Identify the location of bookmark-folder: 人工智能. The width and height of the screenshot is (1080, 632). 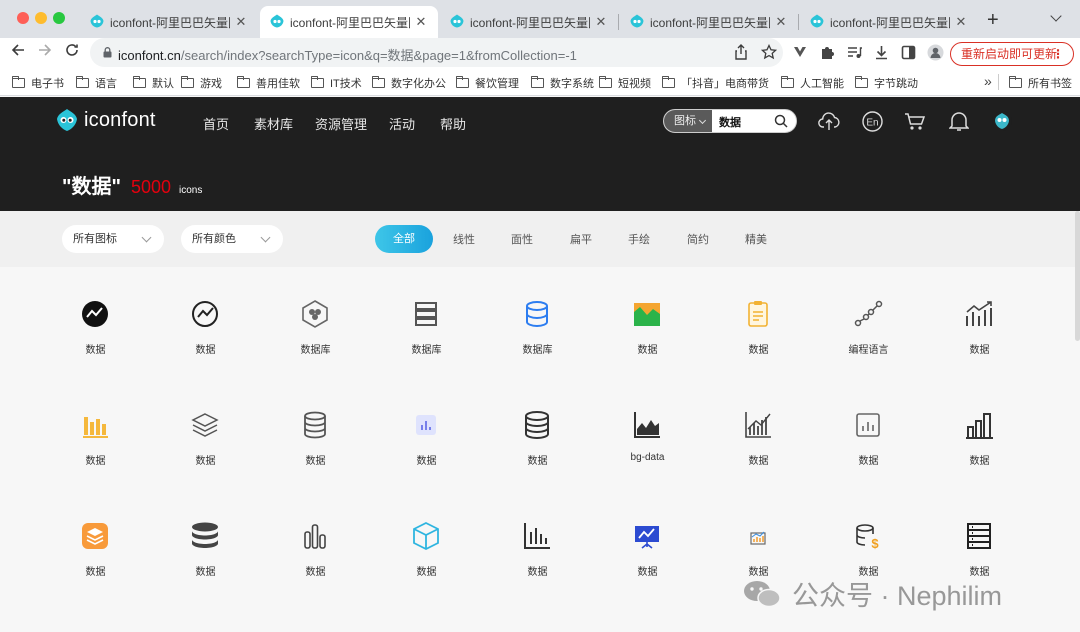
(812, 83).